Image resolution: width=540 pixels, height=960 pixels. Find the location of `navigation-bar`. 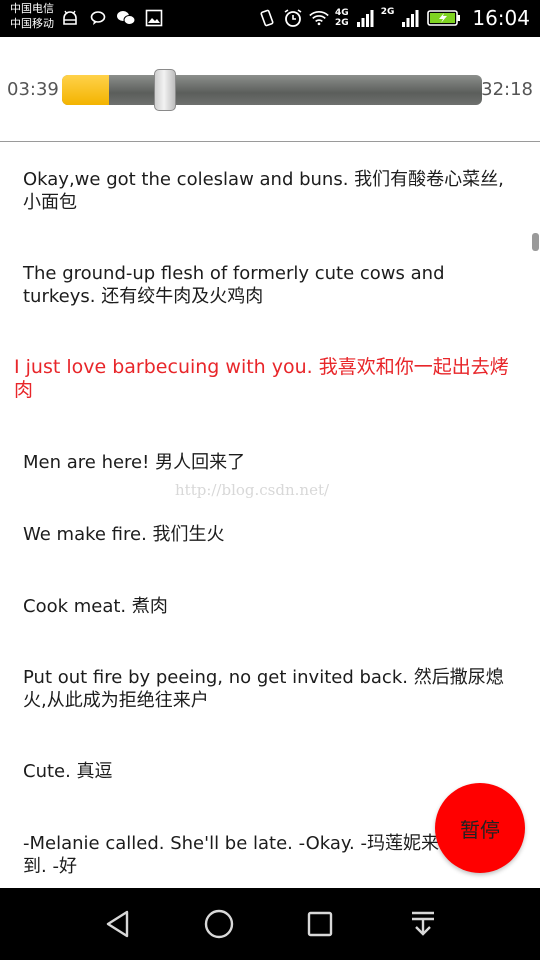

navigation-bar is located at coordinates (270, 924).